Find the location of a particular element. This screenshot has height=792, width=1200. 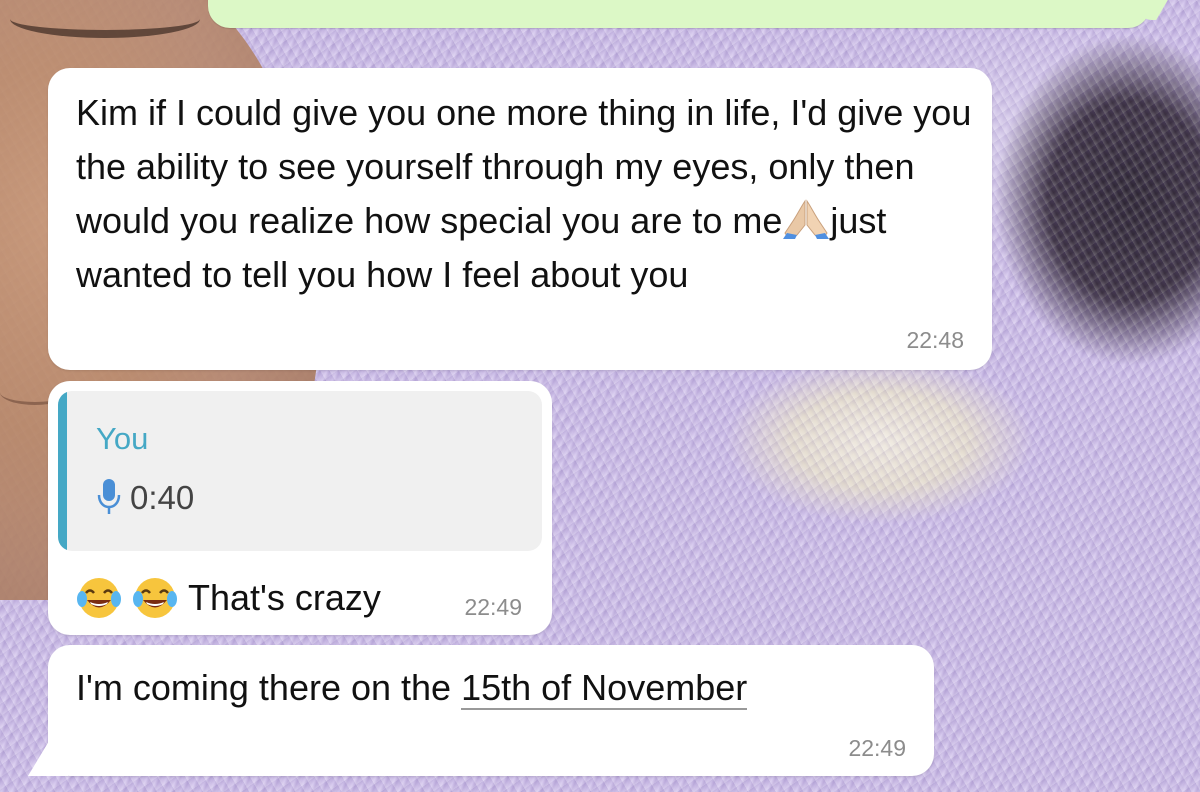

message-text: That's crazy is located at coordinates (284, 597).